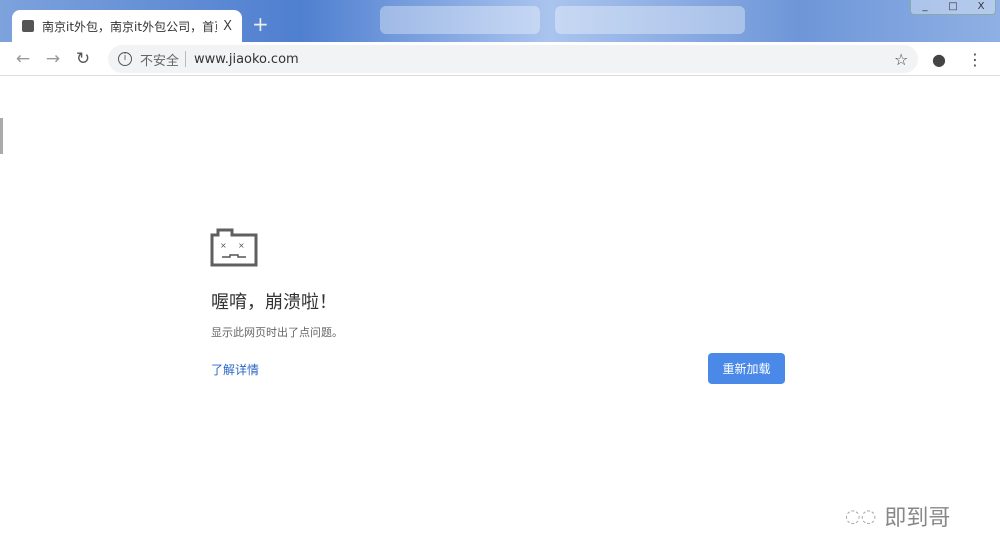  What do you see at coordinates (513, 59) in the screenshot?
I see `address-bar: i 不安全 www.jiaoko.com` at bounding box center [513, 59].